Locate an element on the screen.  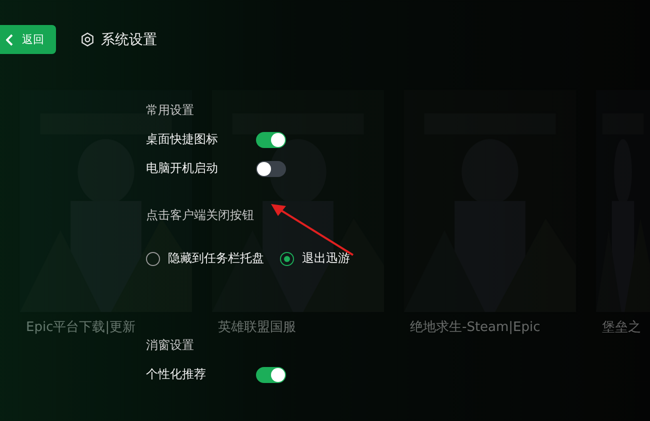
setting-label: 个性化推荐 is located at coordinates (176, 374).